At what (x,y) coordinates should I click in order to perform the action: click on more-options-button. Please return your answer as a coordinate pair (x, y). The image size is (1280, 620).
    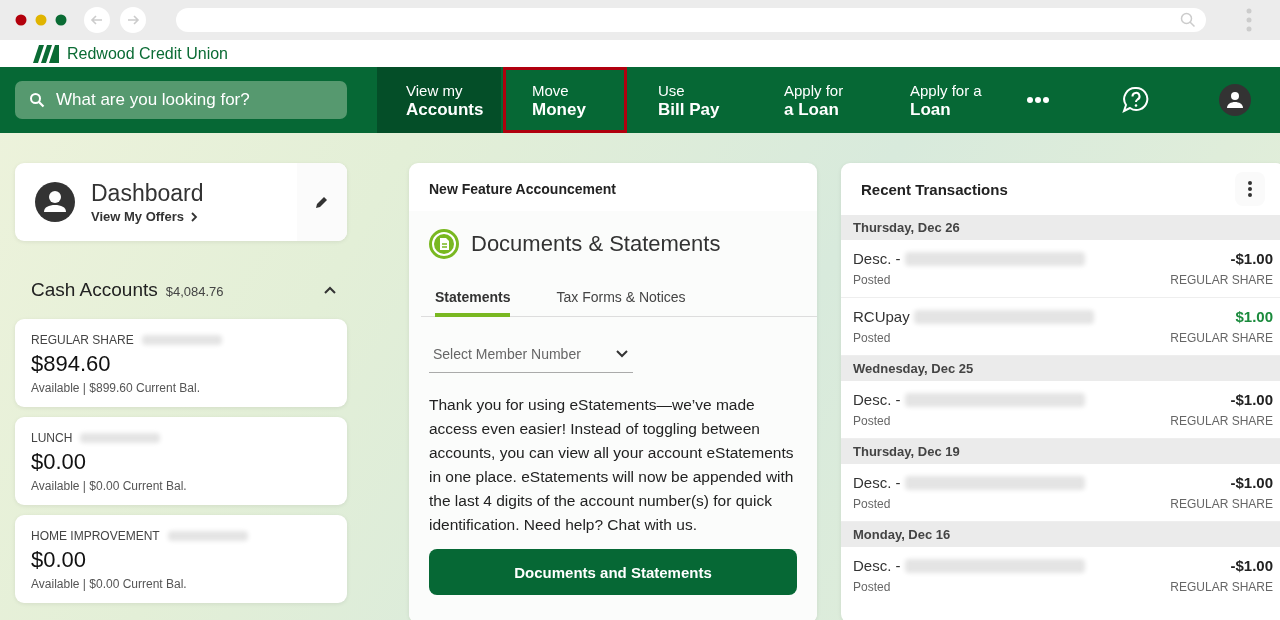
    Looking at the image, I should click on (1250, 189).